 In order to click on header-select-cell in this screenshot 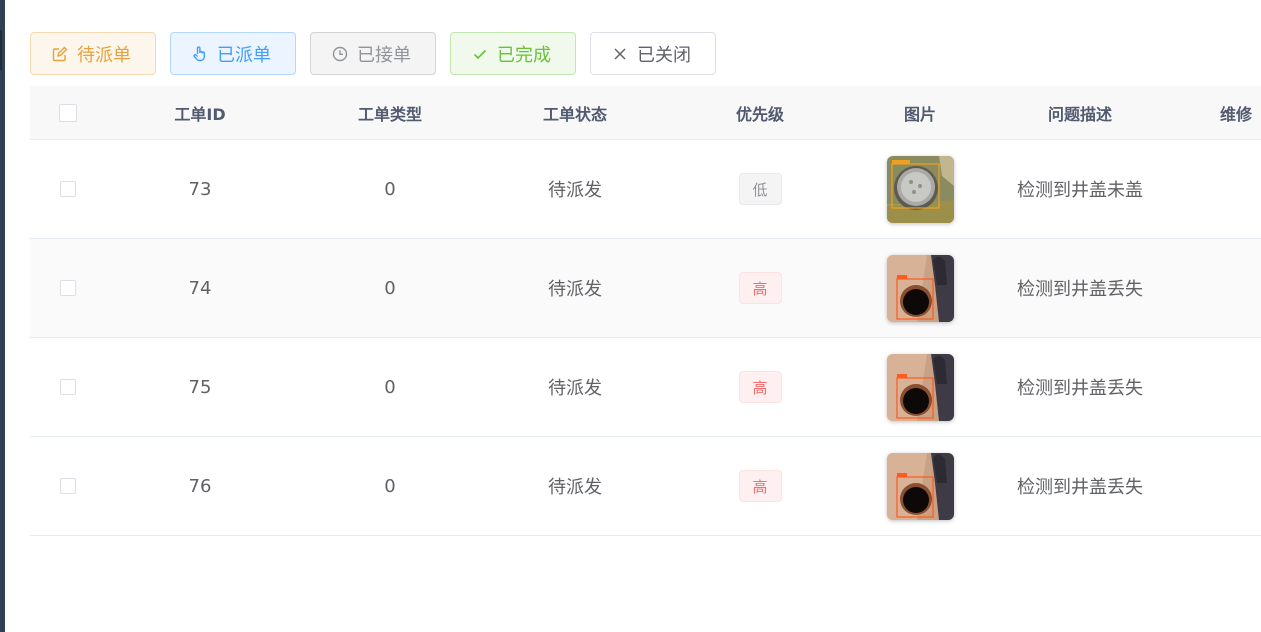, I will do `click(68, 112)`.